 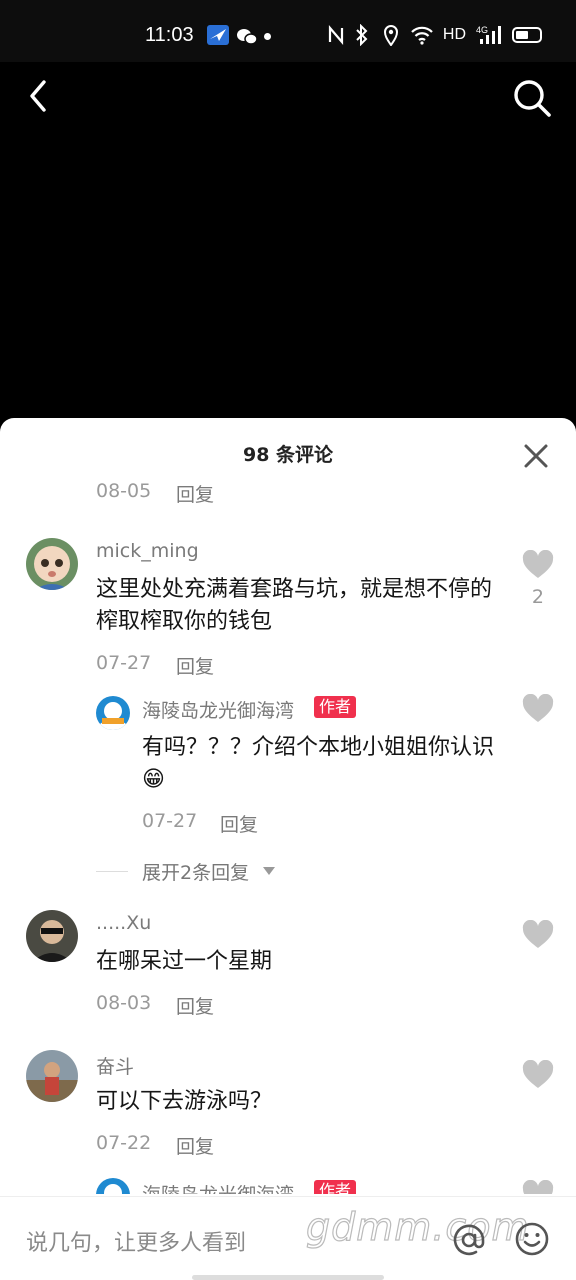 What do you see at coordinates (489, 35) in the screenshot?
I see `signal-icon: 4G` at bounding box center [489, 35].